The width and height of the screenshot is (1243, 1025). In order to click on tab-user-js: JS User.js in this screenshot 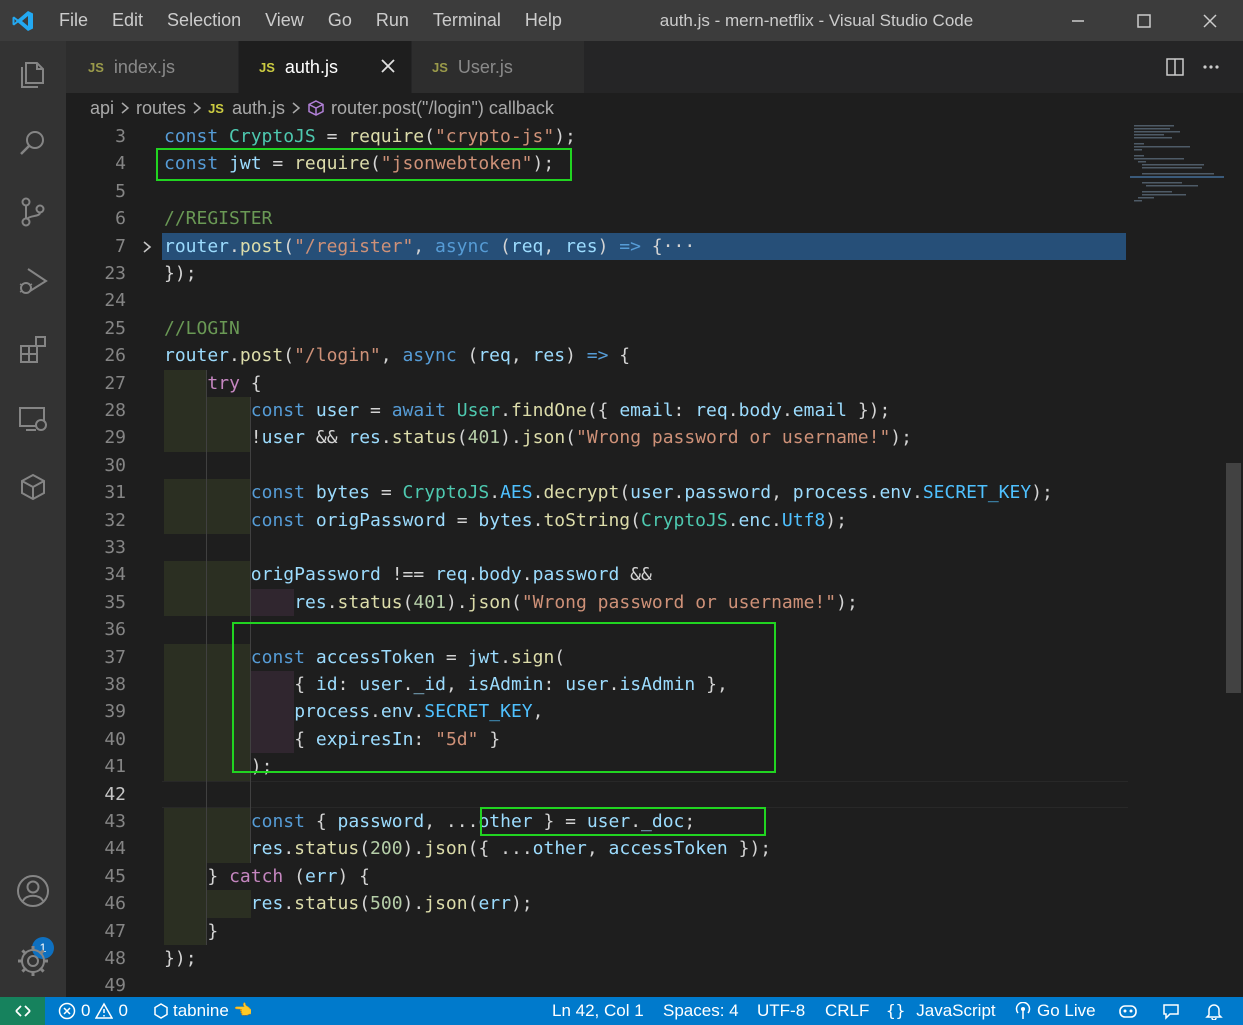, I will do `click(498, 67)`.